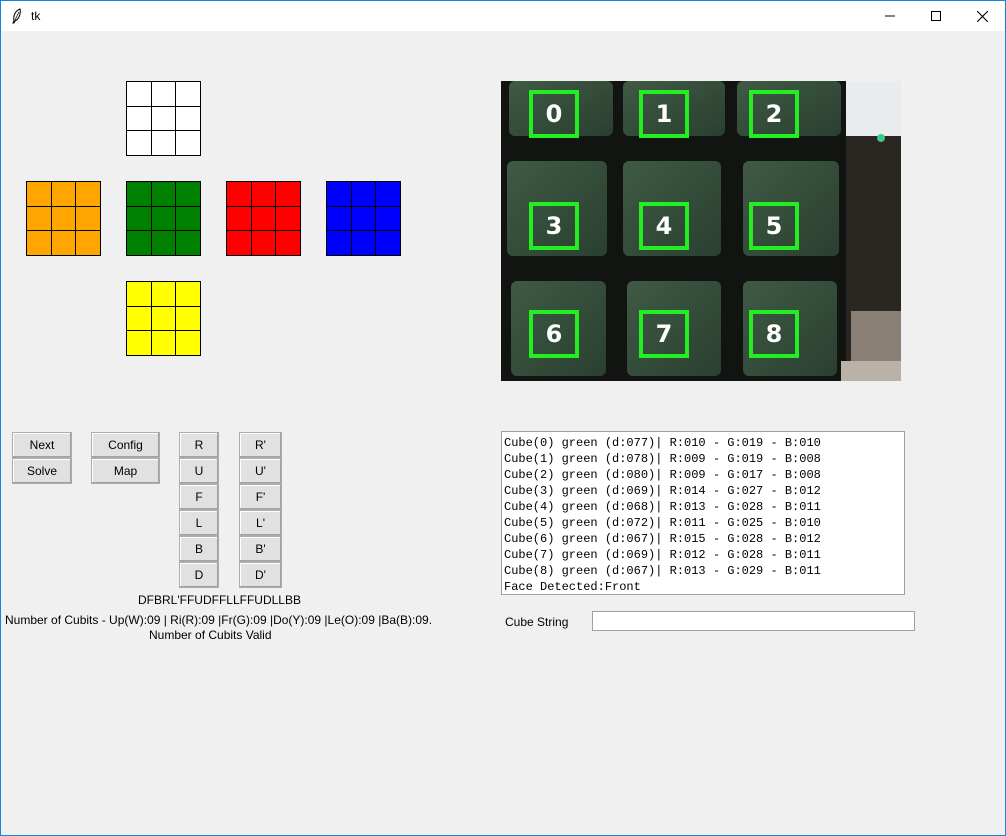  Describe the element at coordinates (36, 16) in the screenshot. I see `window-title: tk` at that location.